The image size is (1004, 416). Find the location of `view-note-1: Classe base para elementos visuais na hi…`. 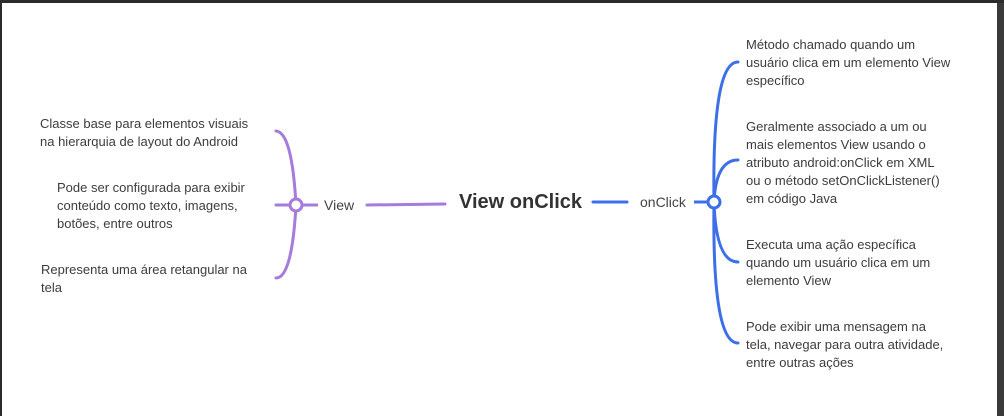

view-note-1: Classe base para elementos visuais na hi… is located at coordinates (144, 133).